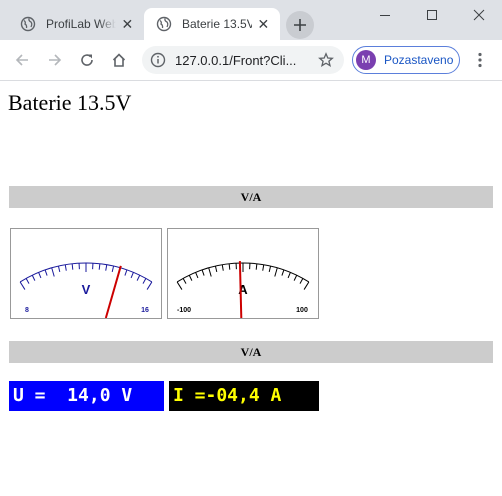 This screenshot has width=502, height=496. I want to click on bookmark-star-icon, so click(326, 60).